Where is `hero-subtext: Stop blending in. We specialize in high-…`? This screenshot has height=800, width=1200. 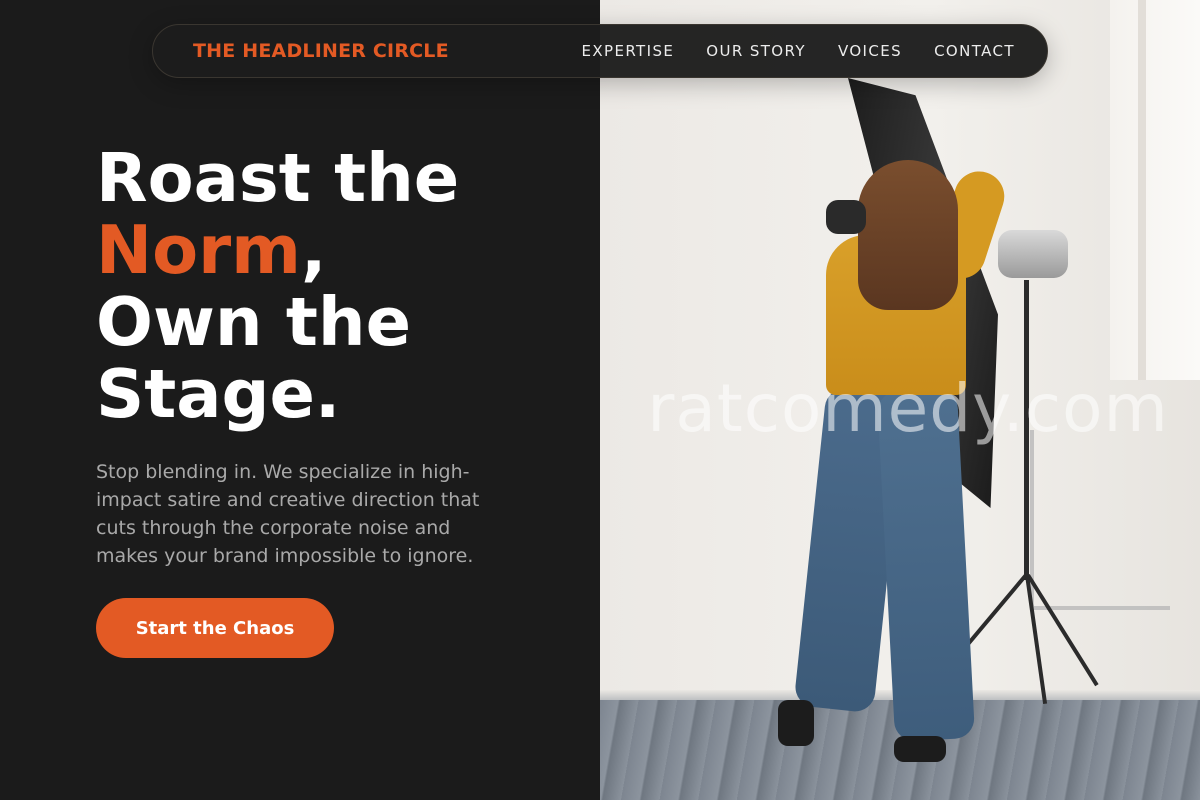 hero-subtext: Stop blending in. We specialize in high-… is located at coordinates (288, 514).